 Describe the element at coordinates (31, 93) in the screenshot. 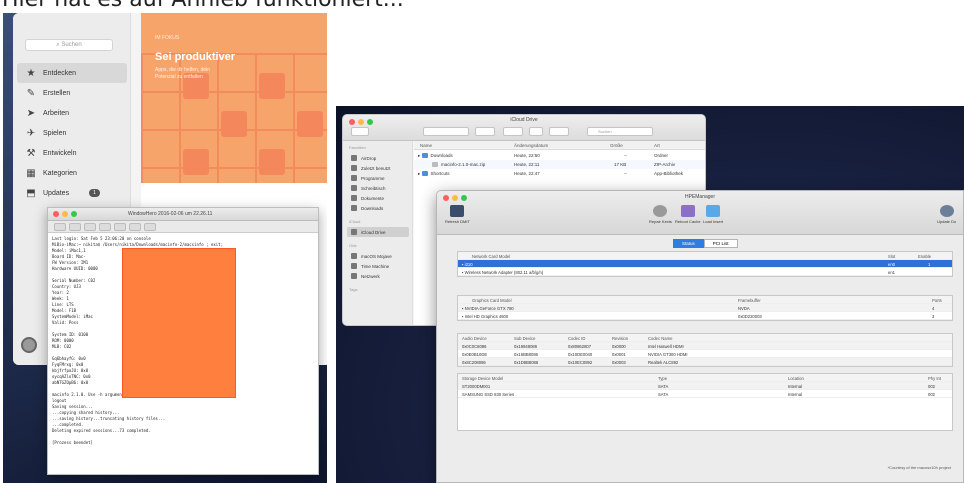

I see `brush-icon: ✎` at that location.